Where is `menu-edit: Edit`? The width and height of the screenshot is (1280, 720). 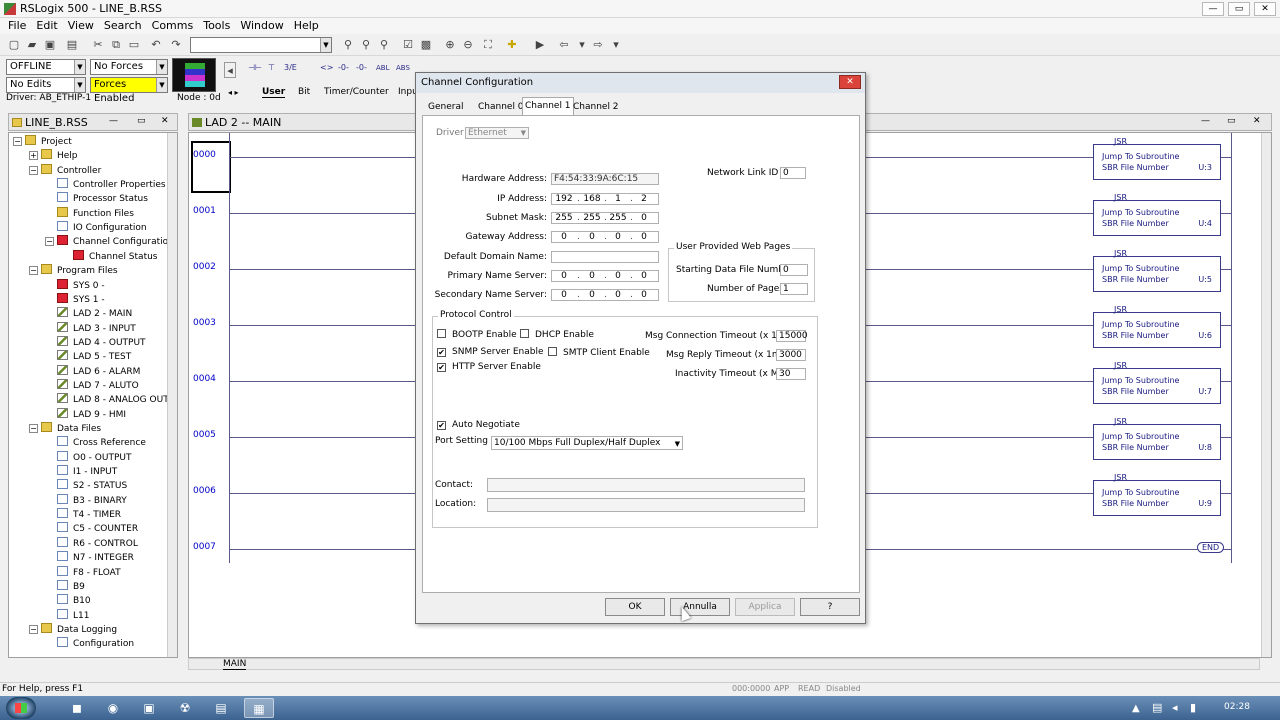
menu-edit: Edit is located at coordinates (46, 26).